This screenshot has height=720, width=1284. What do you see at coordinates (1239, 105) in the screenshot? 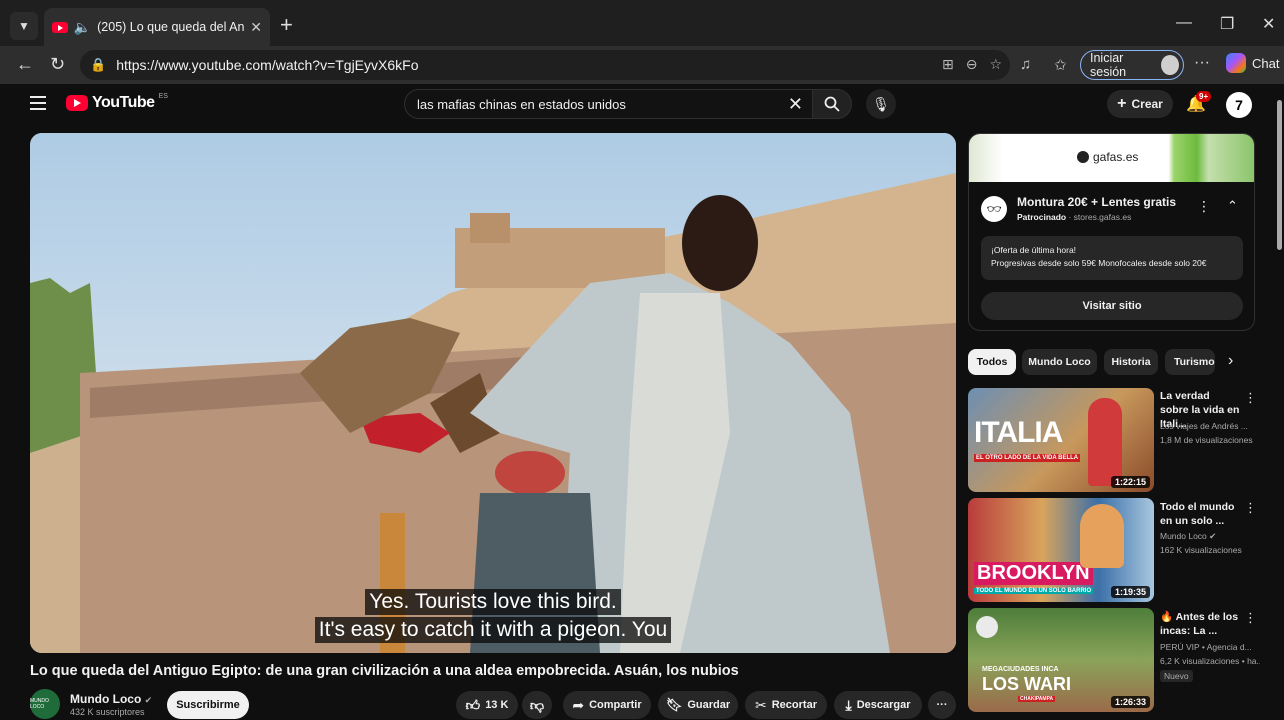
I see `account-avatar: 7` at bounding box center [1239, 105].